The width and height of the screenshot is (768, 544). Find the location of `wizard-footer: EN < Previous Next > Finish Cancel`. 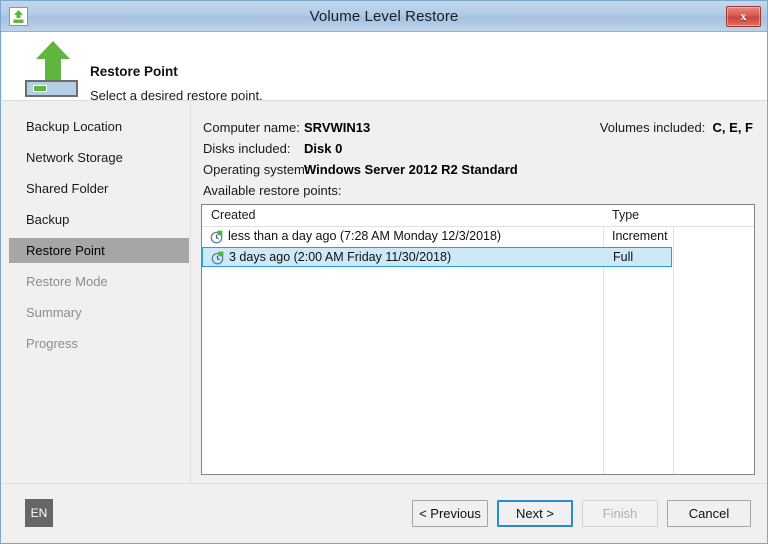

wizard-footer: EN < Previous Next > Finish Cancel is located at coordinates (384, 513).